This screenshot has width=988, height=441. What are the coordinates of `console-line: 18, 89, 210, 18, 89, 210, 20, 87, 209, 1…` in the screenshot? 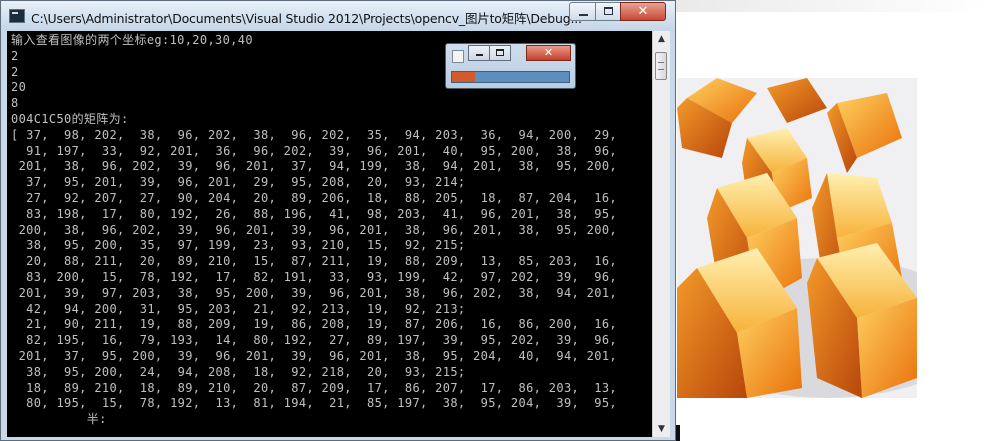 It's located at (314, 387).